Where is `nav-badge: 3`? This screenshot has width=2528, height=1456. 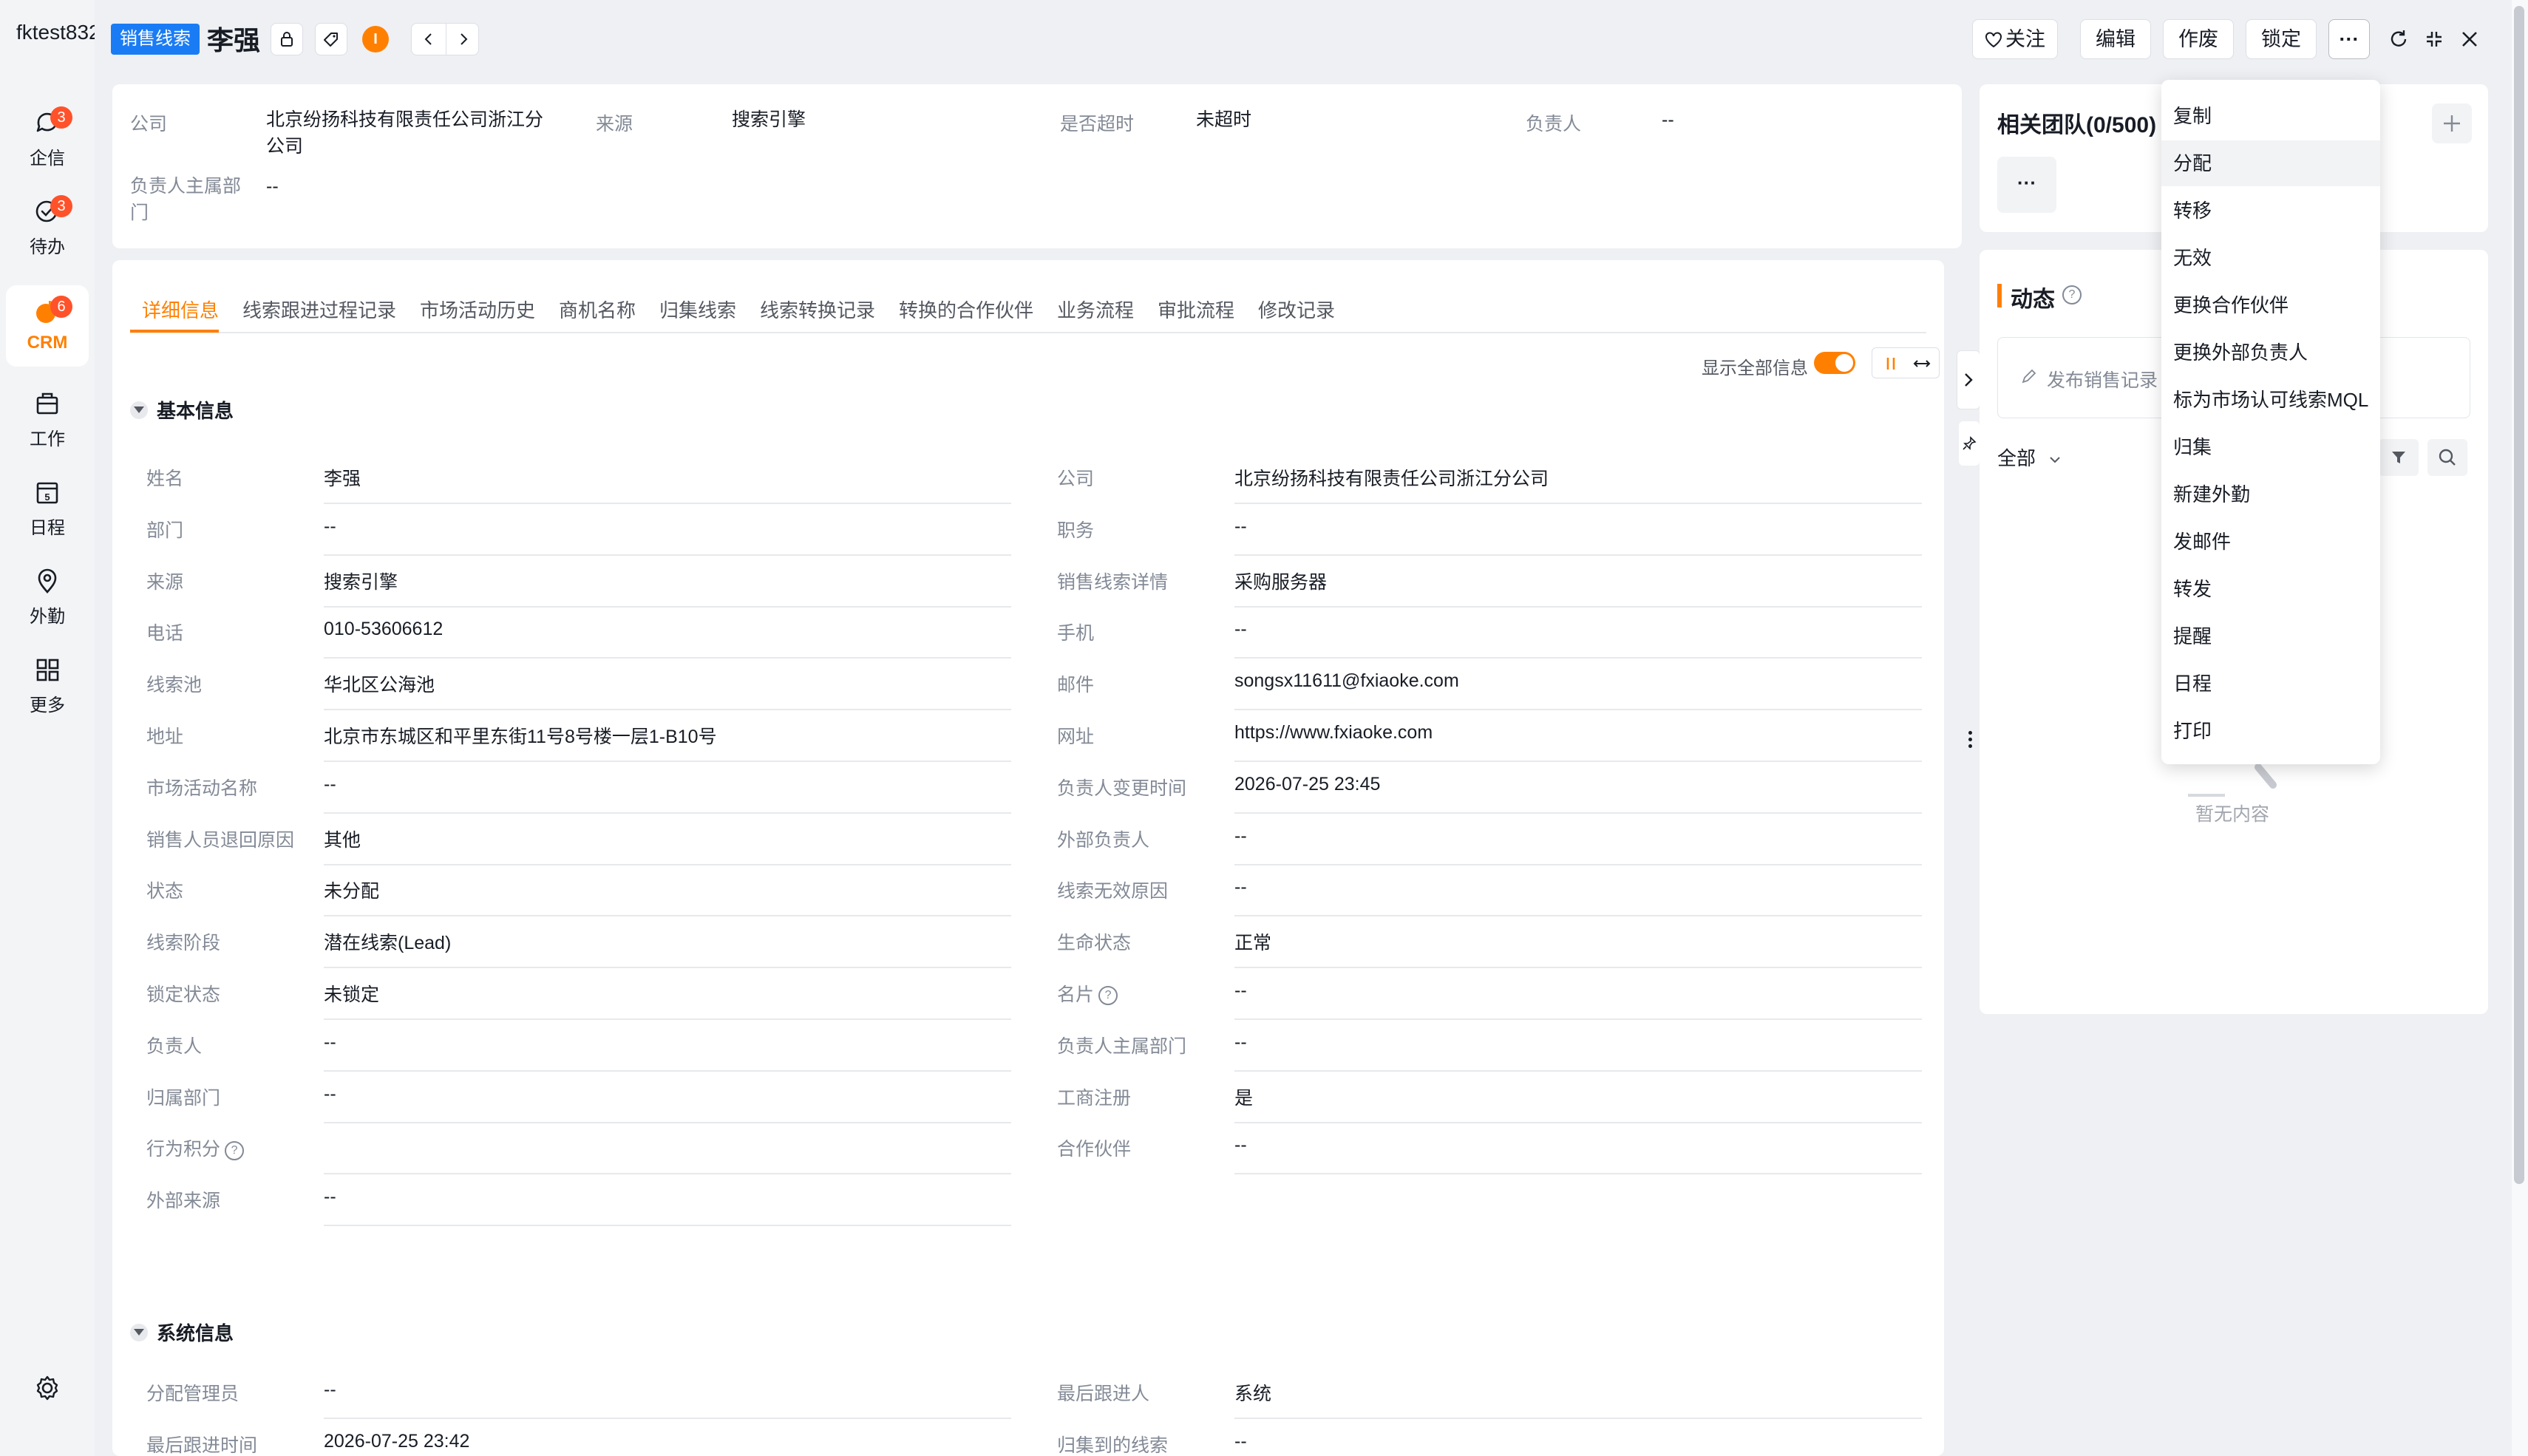 nav-badge: 3 is located at coordinates (61, 206).